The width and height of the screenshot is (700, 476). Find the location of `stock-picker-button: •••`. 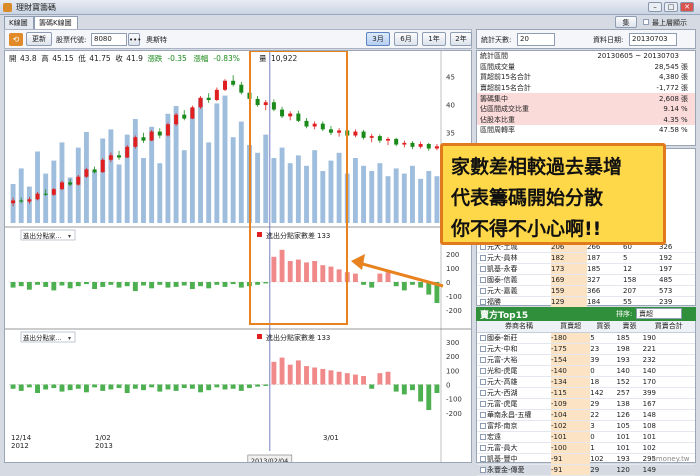

stock-picker-button: ••• is located at coordinates (134, 39).